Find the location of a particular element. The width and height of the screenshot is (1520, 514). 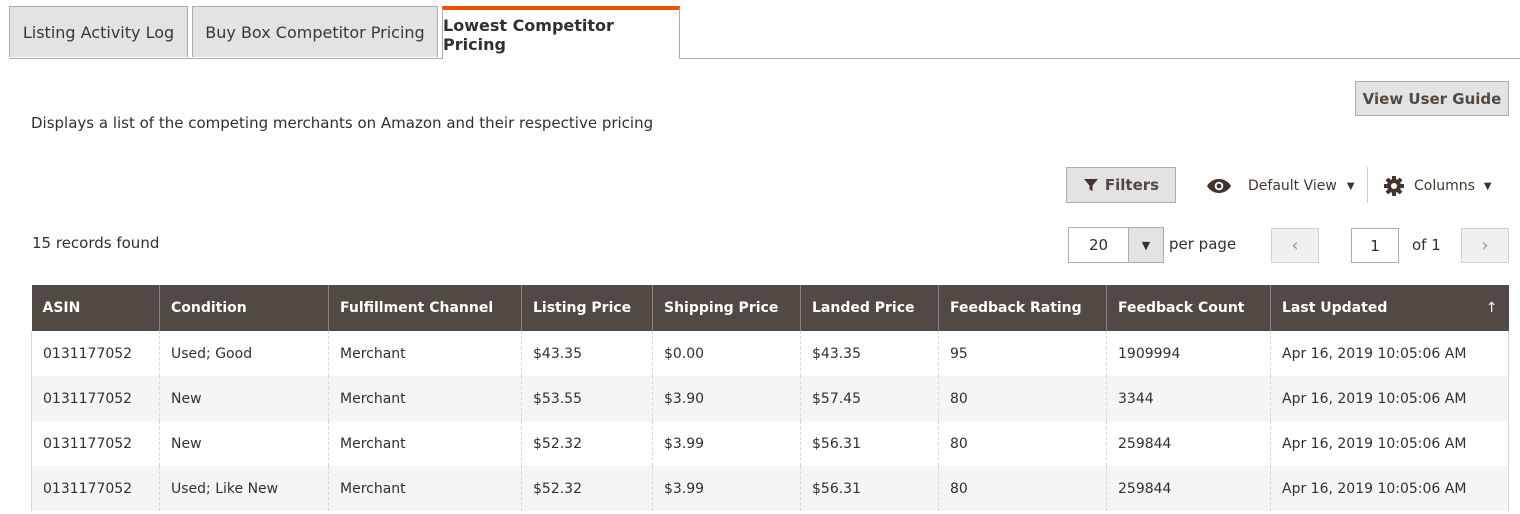

column-header-shipping-price: Shipping Price is located at coordinates (726, 308).